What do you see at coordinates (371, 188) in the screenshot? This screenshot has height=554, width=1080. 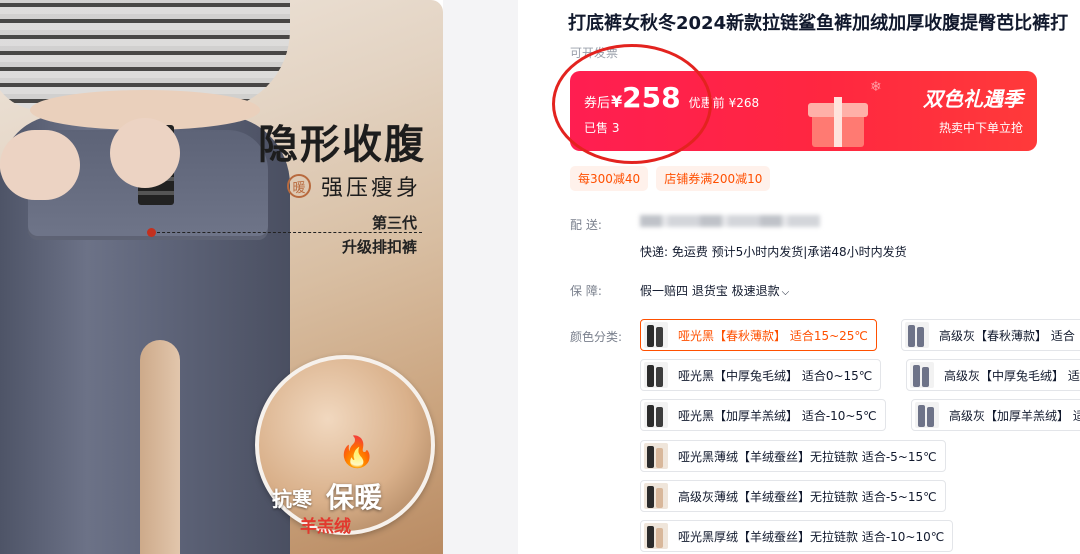 I see `image-subheadline: 强压瘦身` at bounding box center [371, 188].